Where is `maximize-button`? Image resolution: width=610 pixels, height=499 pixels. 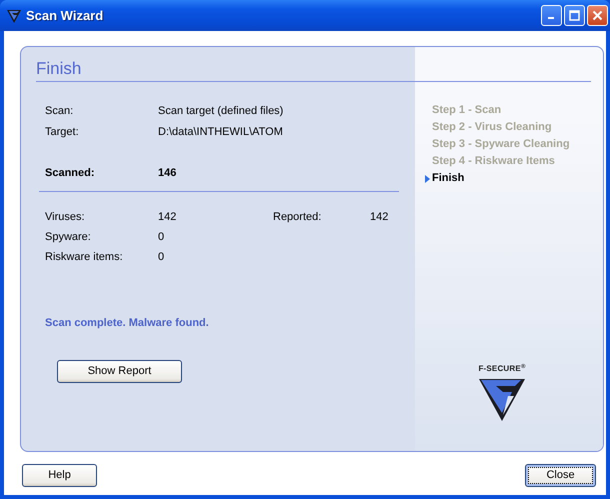 maximize-button is located at coordinates (574, 15).